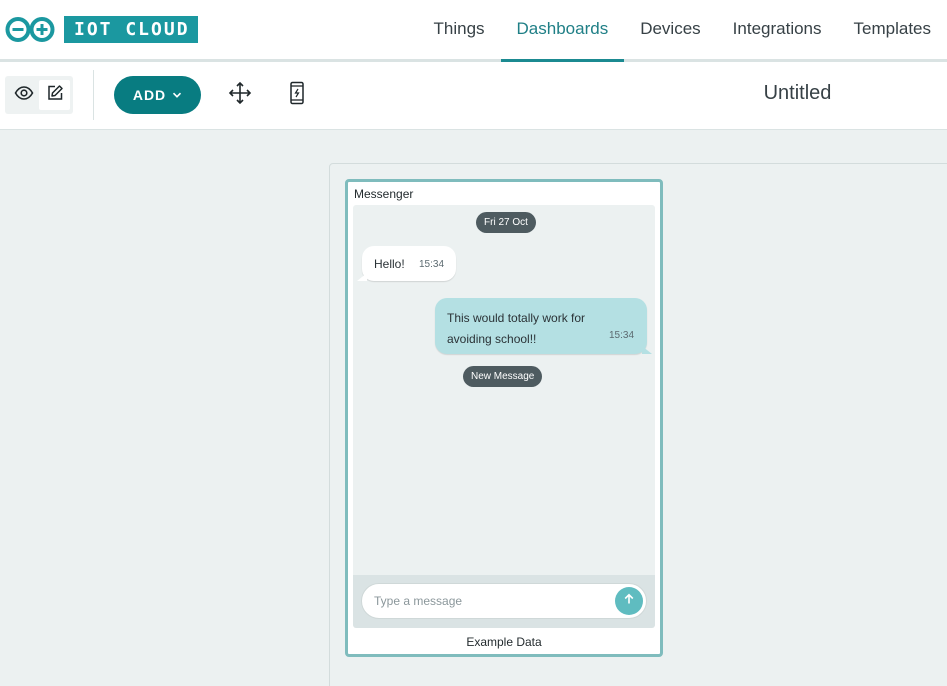 Image resolution: width=947 pixels, height=686 pixels. I want to click on nav-tab-dashboards: Dashboards, so click(562, 31).